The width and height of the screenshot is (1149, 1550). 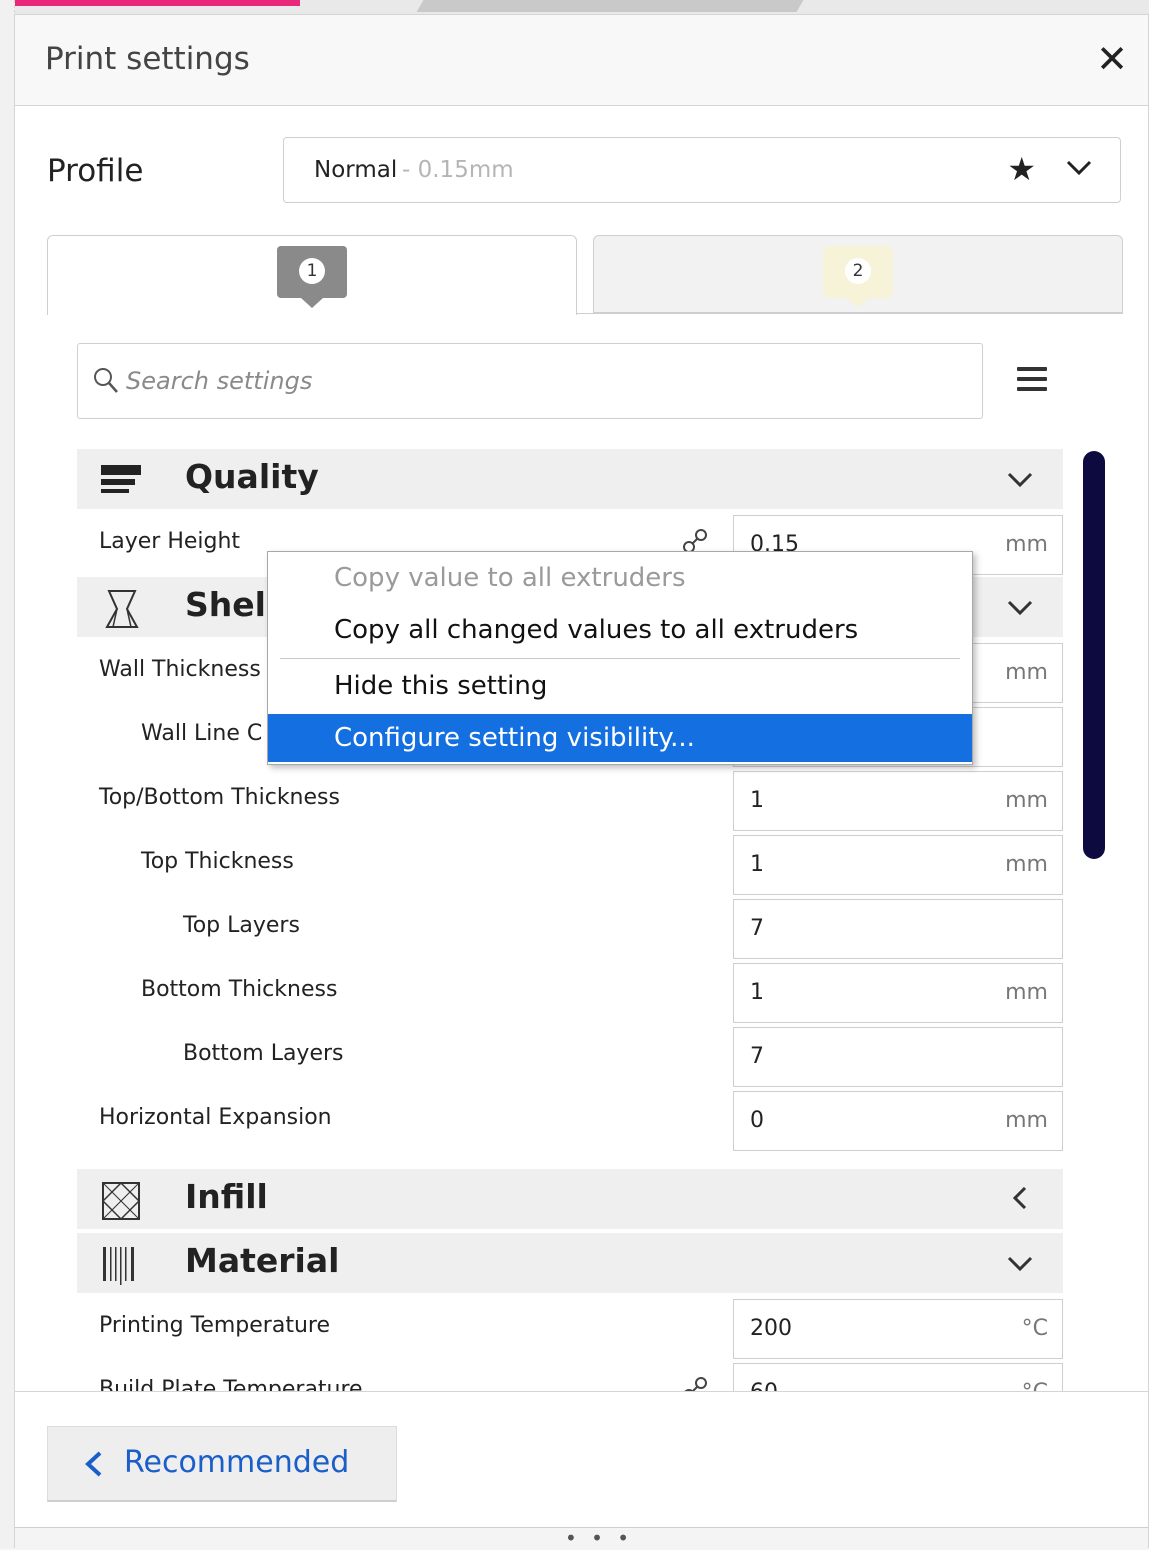 What do you see at coordinates (757, 1120) in the screenshot?
I see `field-value: 0` at bounding box center [757, 1120].